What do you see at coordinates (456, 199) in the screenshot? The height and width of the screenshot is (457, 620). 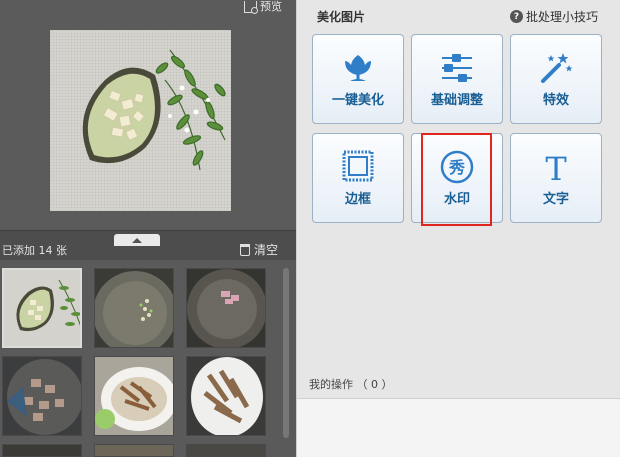 I see `tool-label: 水印` at bounding box center [456, 199].